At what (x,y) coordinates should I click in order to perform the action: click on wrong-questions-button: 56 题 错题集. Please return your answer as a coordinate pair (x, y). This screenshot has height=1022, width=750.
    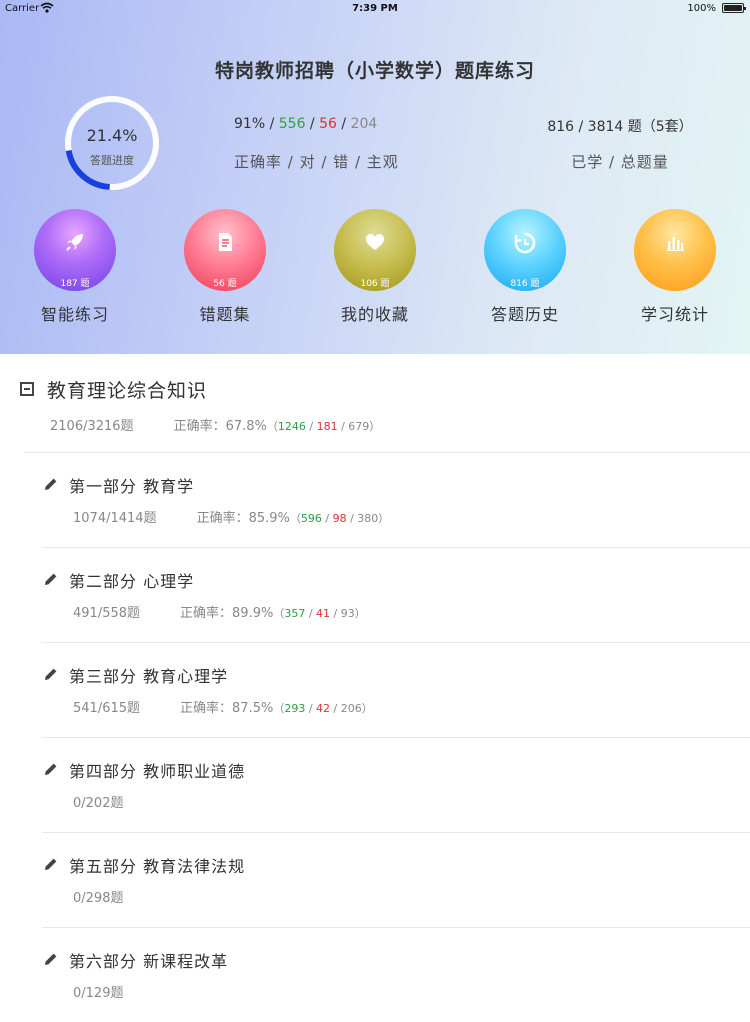
    Looking at the image, I should click on (225, 269).